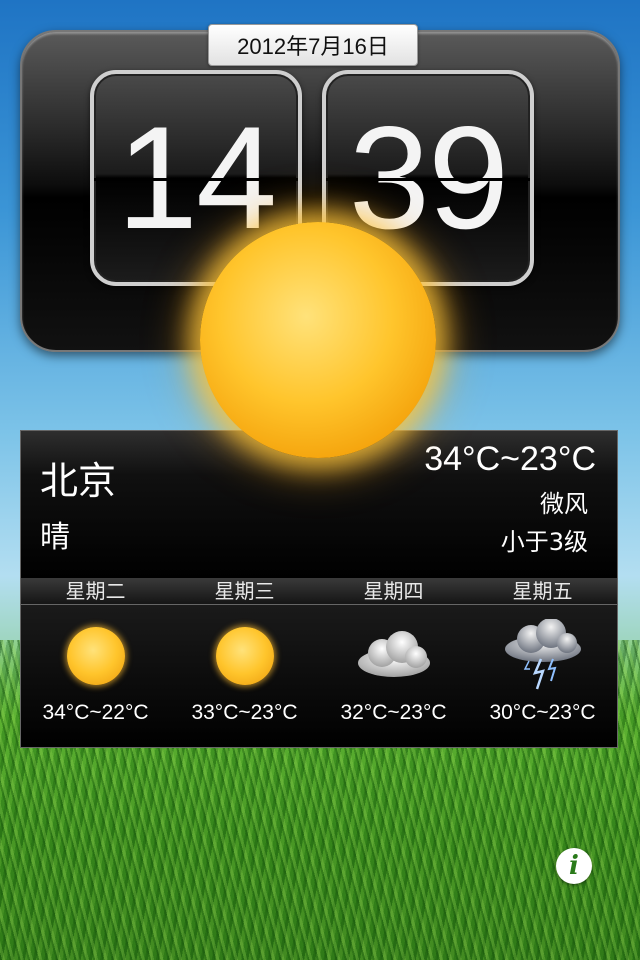  What do you see at coordinates (544, 542) in the screenshot?
I see `wind-level: 小于3级` at bounding box center [544, 542].